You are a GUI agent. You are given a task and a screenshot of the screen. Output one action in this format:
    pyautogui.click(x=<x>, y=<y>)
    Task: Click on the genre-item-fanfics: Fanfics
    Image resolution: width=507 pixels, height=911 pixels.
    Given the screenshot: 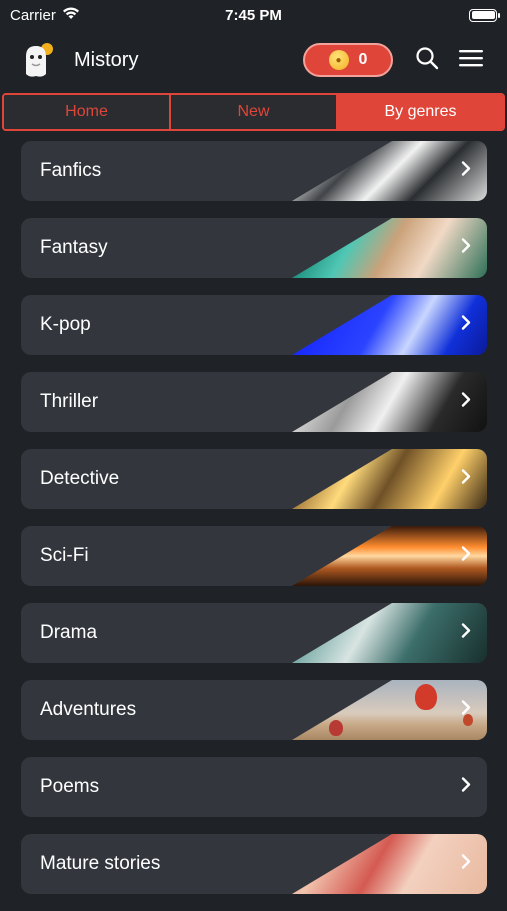 What is the action you would take?
    pyautogui.click(x=254, y=171)
    